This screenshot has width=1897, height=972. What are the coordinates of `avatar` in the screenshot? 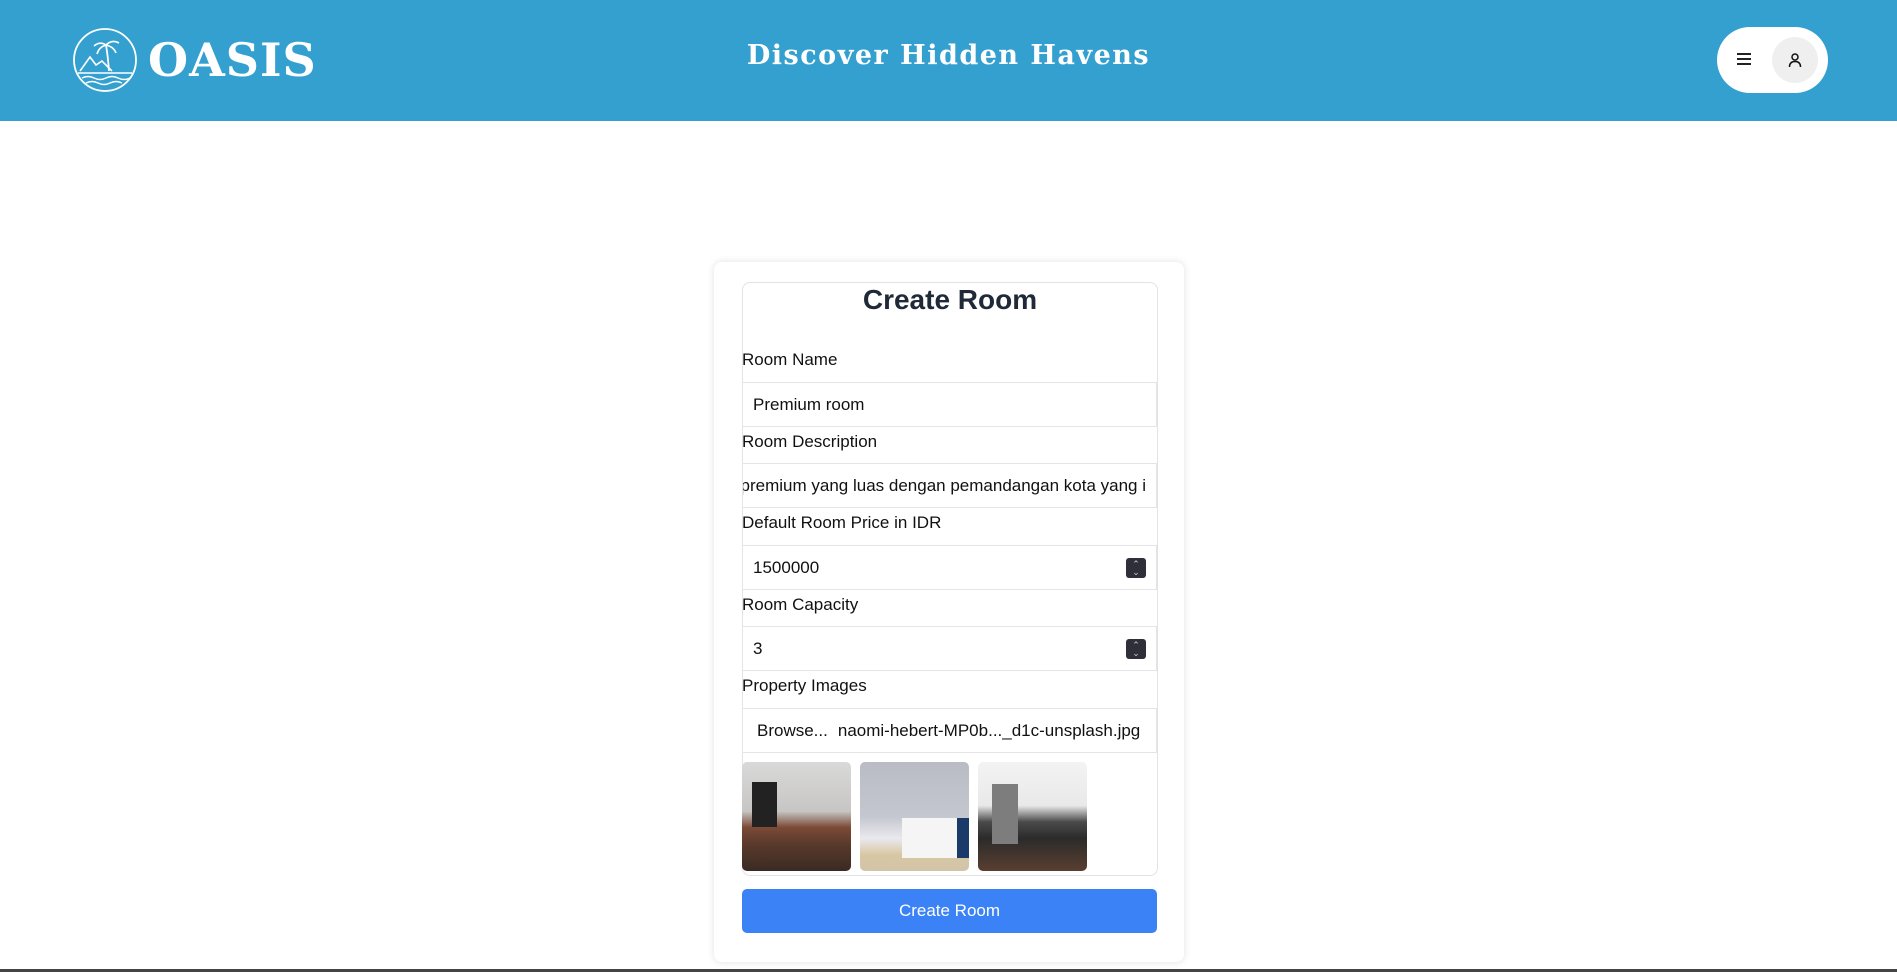 It's located at (1795, 60).